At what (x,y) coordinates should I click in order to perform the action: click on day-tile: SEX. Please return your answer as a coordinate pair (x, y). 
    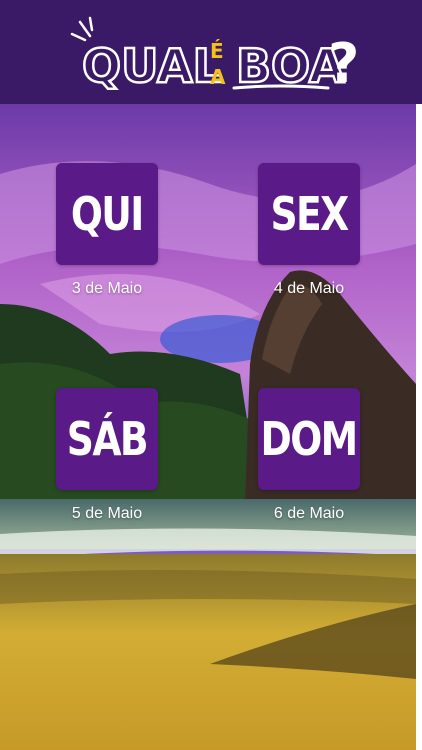
    Looking at the image, I should click on (309, 214).